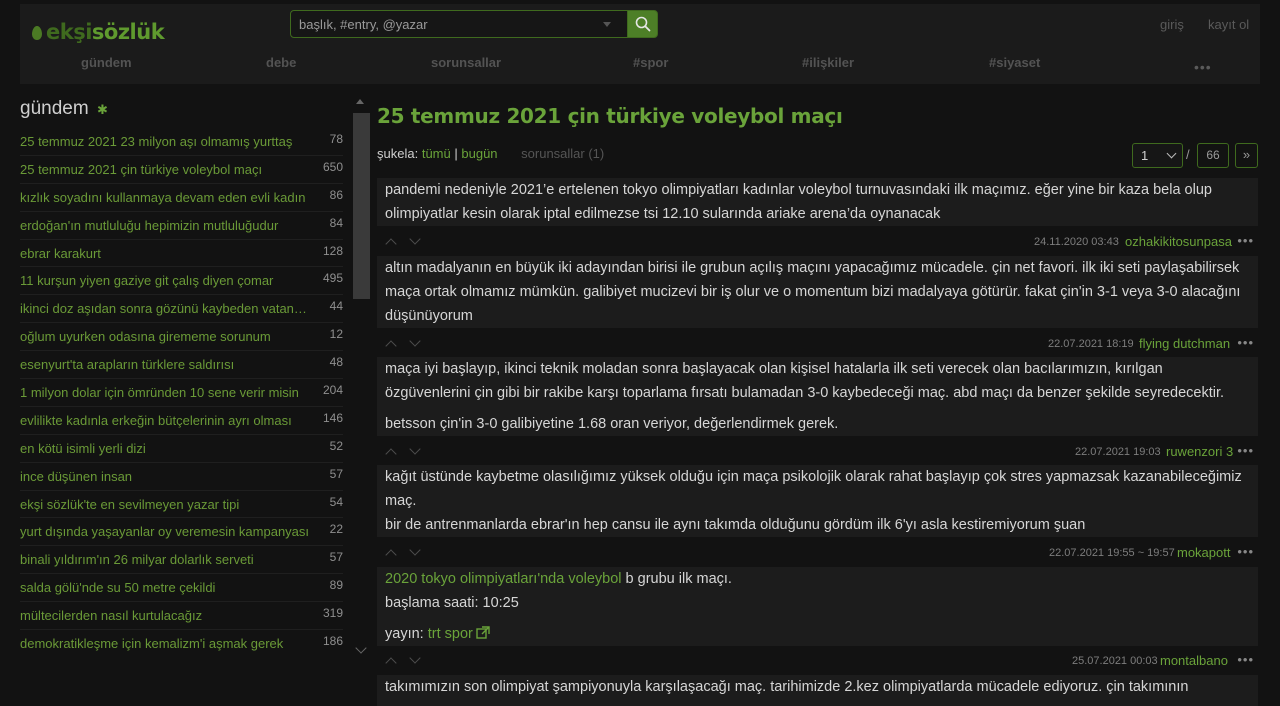  What do you see at coordinates (165, 587) in the screenshot?
I see `topic-title: salda gölü'nde su 50 metre çekildi` at bounding box center [165, 587].